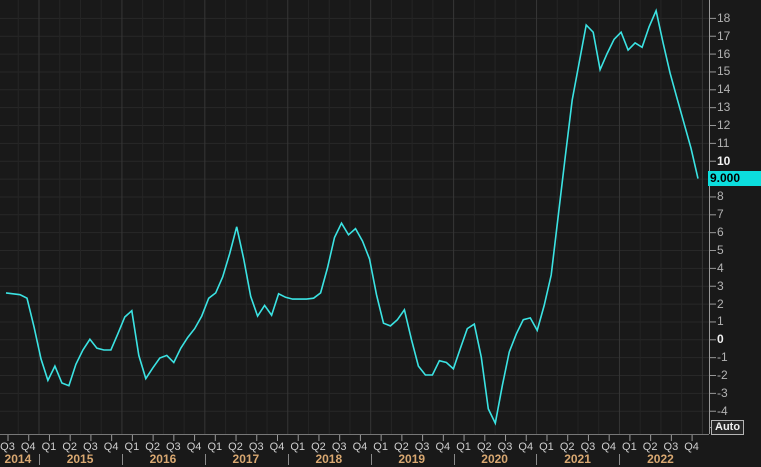  I want to click on y-axis-label: 4, so click(720, 267).